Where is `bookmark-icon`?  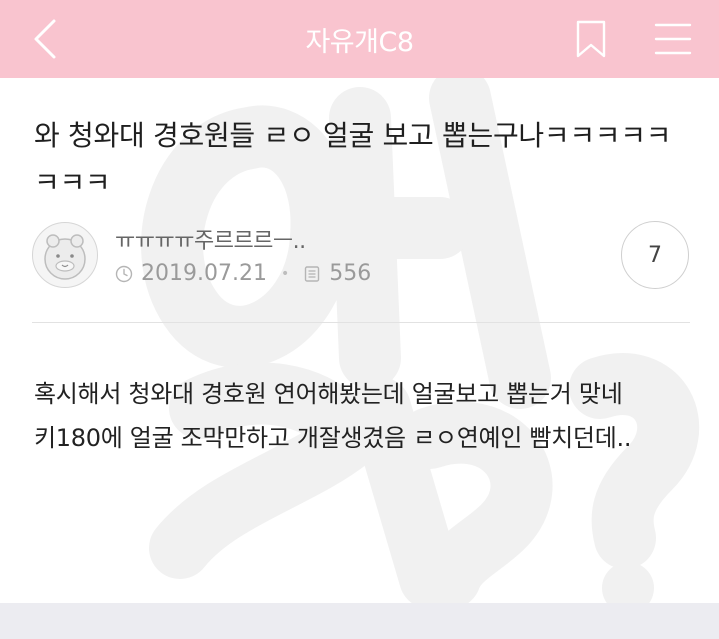 bookmark-icon is located at coordinates (591, 39).